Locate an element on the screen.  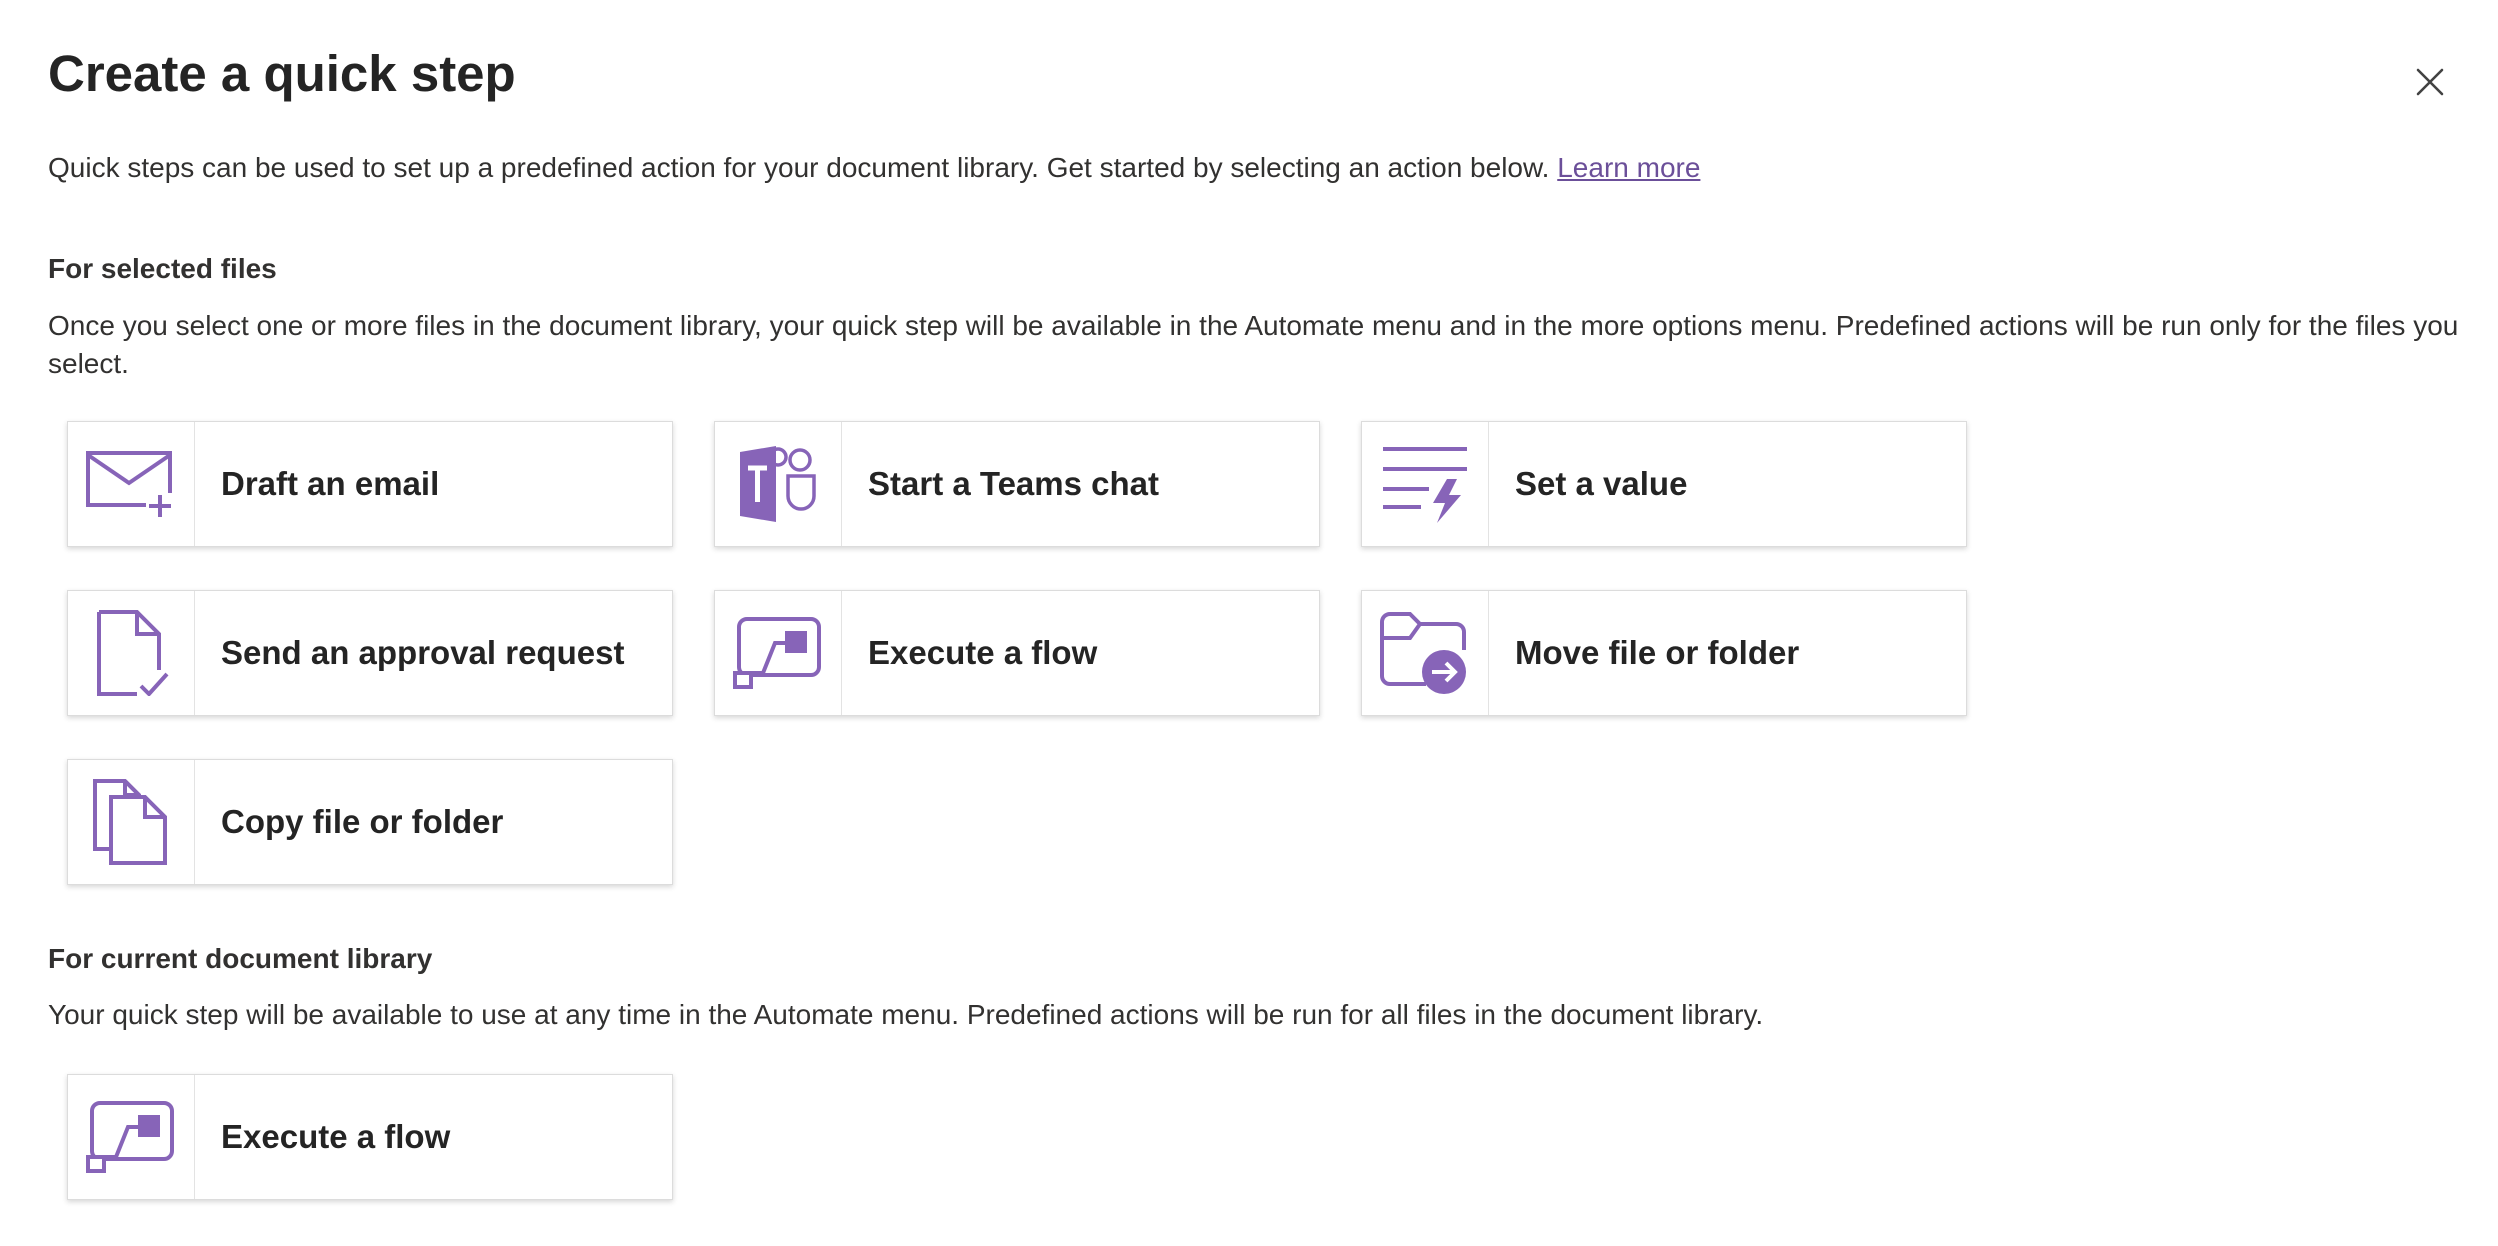
action-execute-flow: Execute a flow is located at coordinates (1017, 653).